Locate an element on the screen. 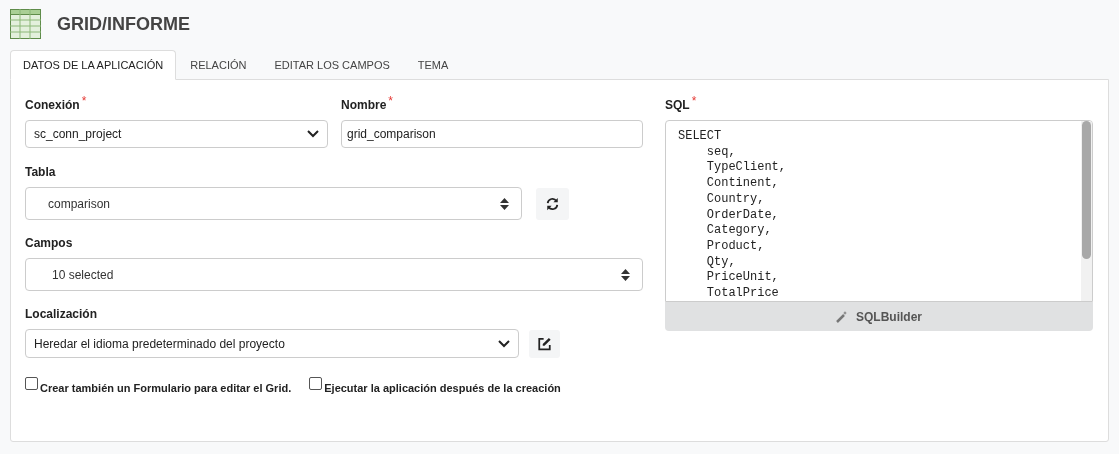 The width and height of the screenshot is (1119, 454). name-field: grid_comparison is located at coordinates (492, 134).